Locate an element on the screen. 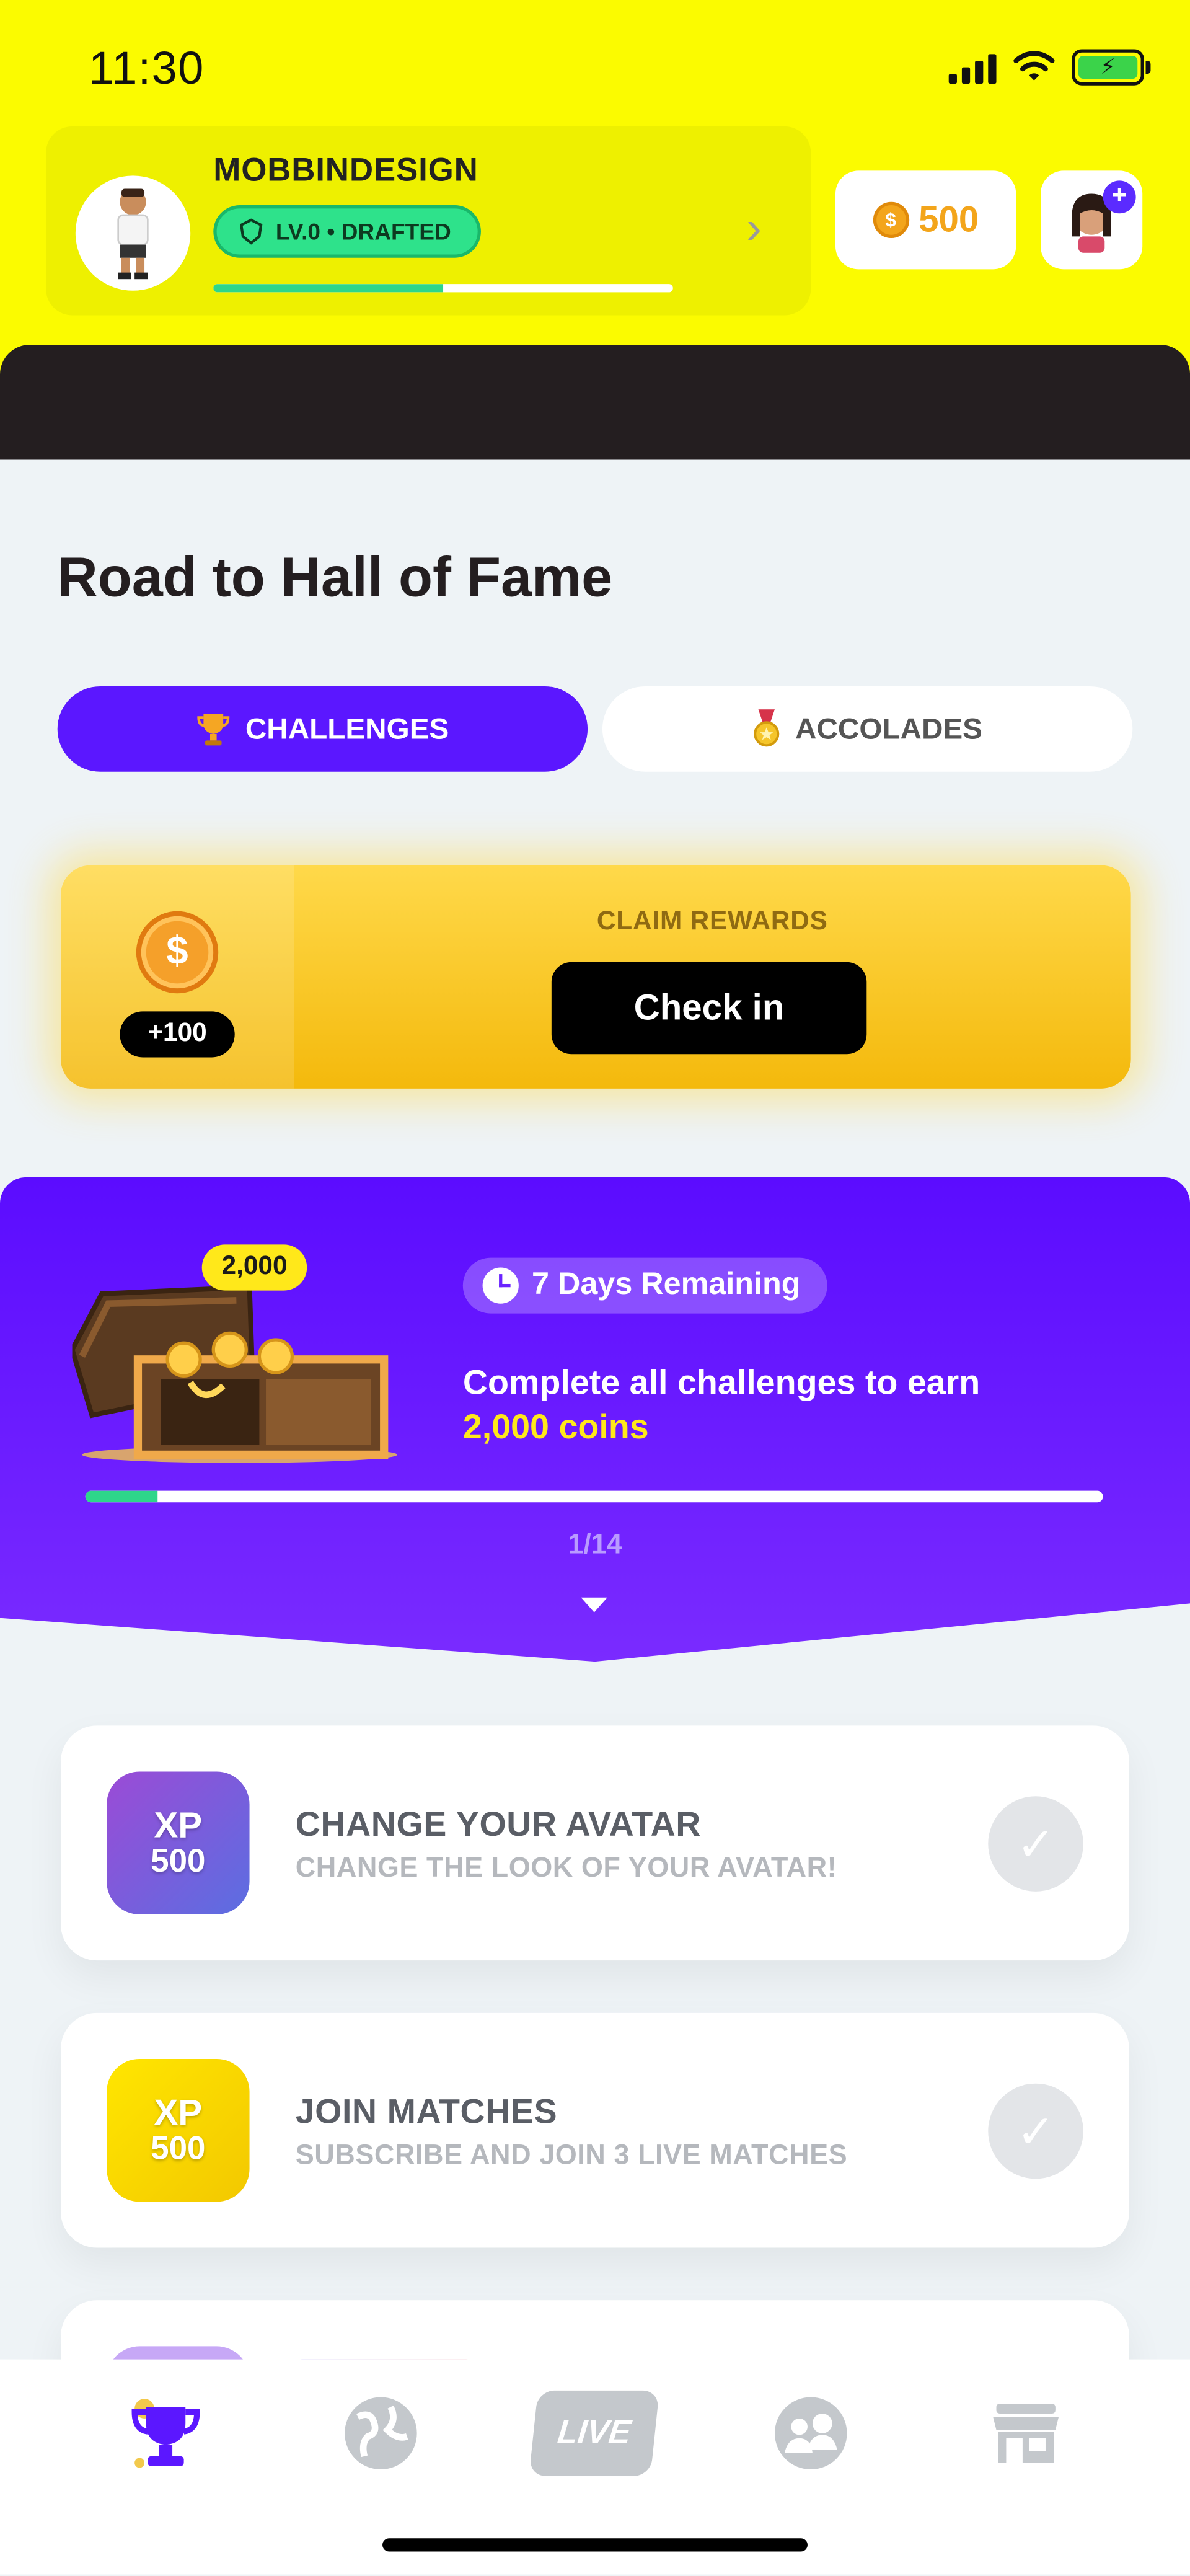  level-badge: LV.0 • DRAFTED is located at coordinates (347, 232).